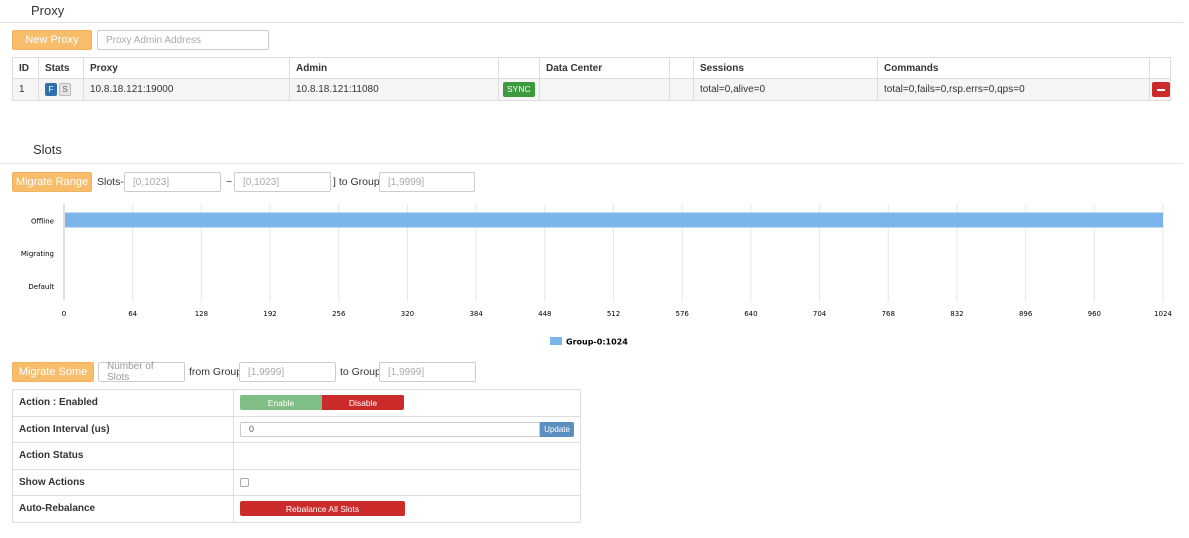 The image size is (1189, 538). I want to click on x-tick-label: 192, so click(269, 314).